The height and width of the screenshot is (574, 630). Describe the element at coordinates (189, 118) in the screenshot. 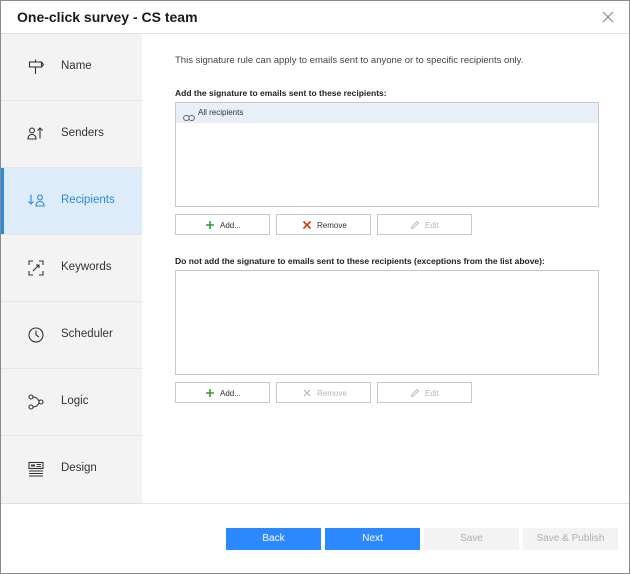

I see `link-icon` at that location.